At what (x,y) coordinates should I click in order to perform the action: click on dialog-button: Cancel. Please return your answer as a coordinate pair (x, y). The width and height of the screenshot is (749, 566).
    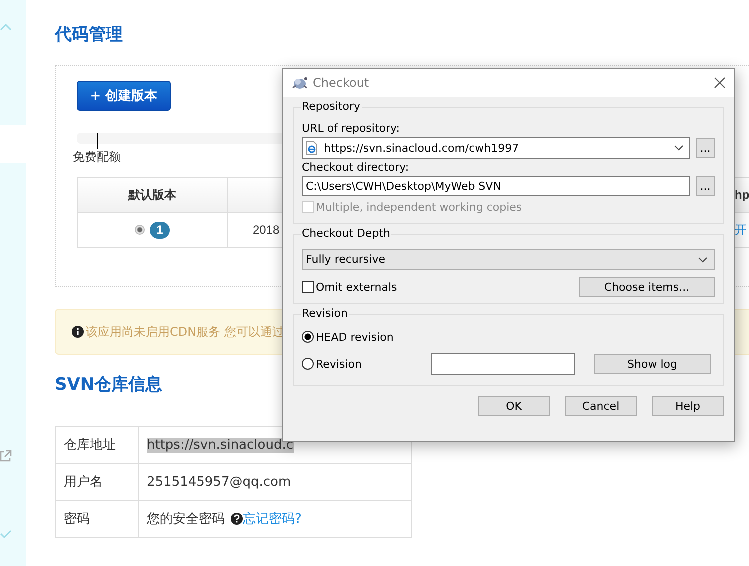
    Looking at the image, I should click on (601, 406).